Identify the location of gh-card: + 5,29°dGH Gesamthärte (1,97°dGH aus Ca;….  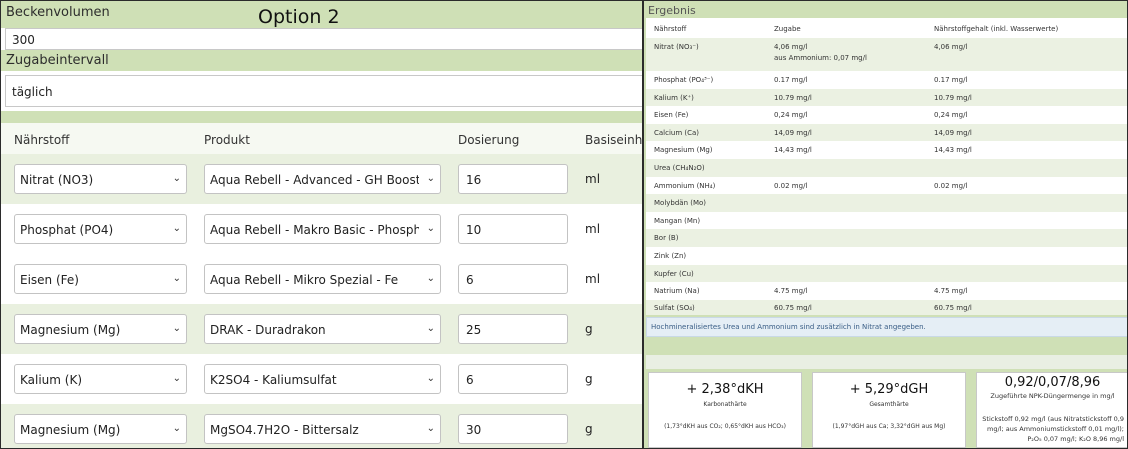
(889, 410).